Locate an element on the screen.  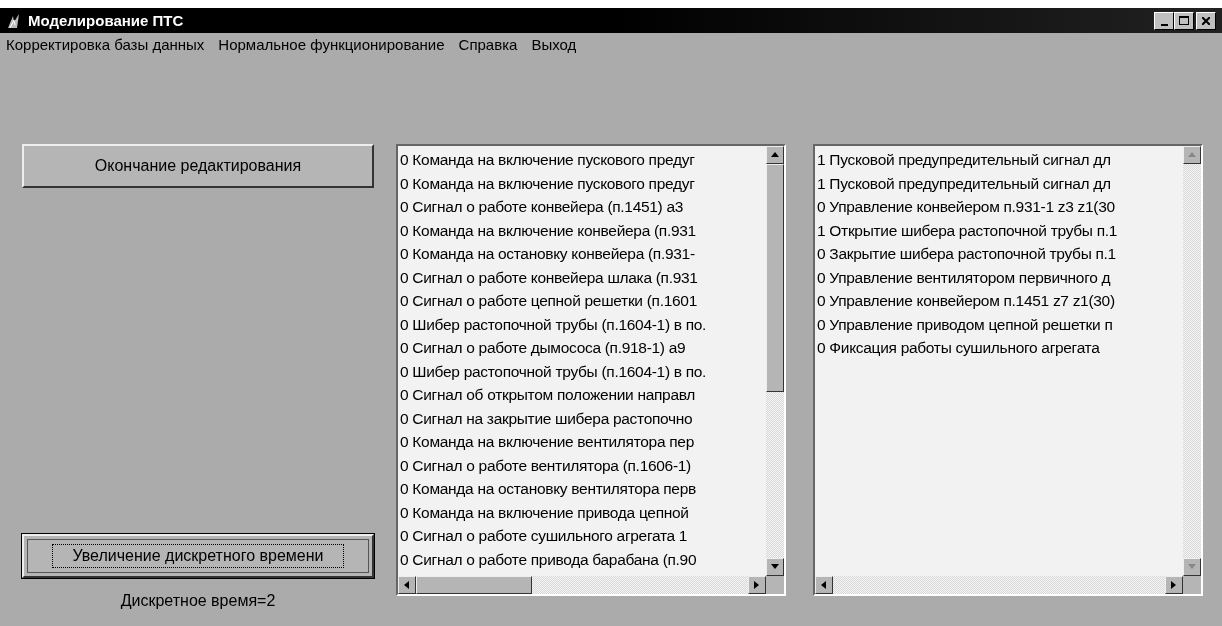
app-icon is located at coordinates (14, 20).